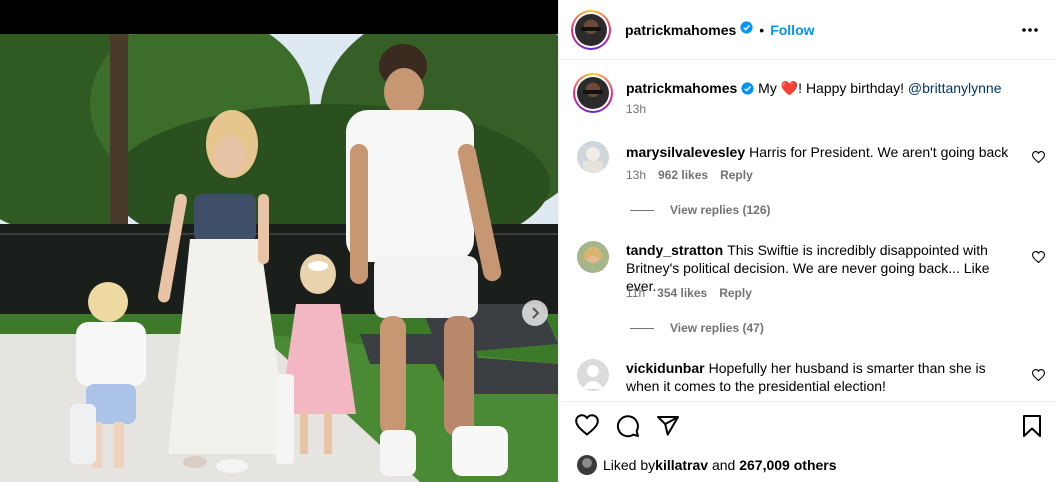 The image size is (1057, 482). Describe the element at coordinates (665, 368) in the screenshot. I see `comment-username: vickidunbar` at that location.